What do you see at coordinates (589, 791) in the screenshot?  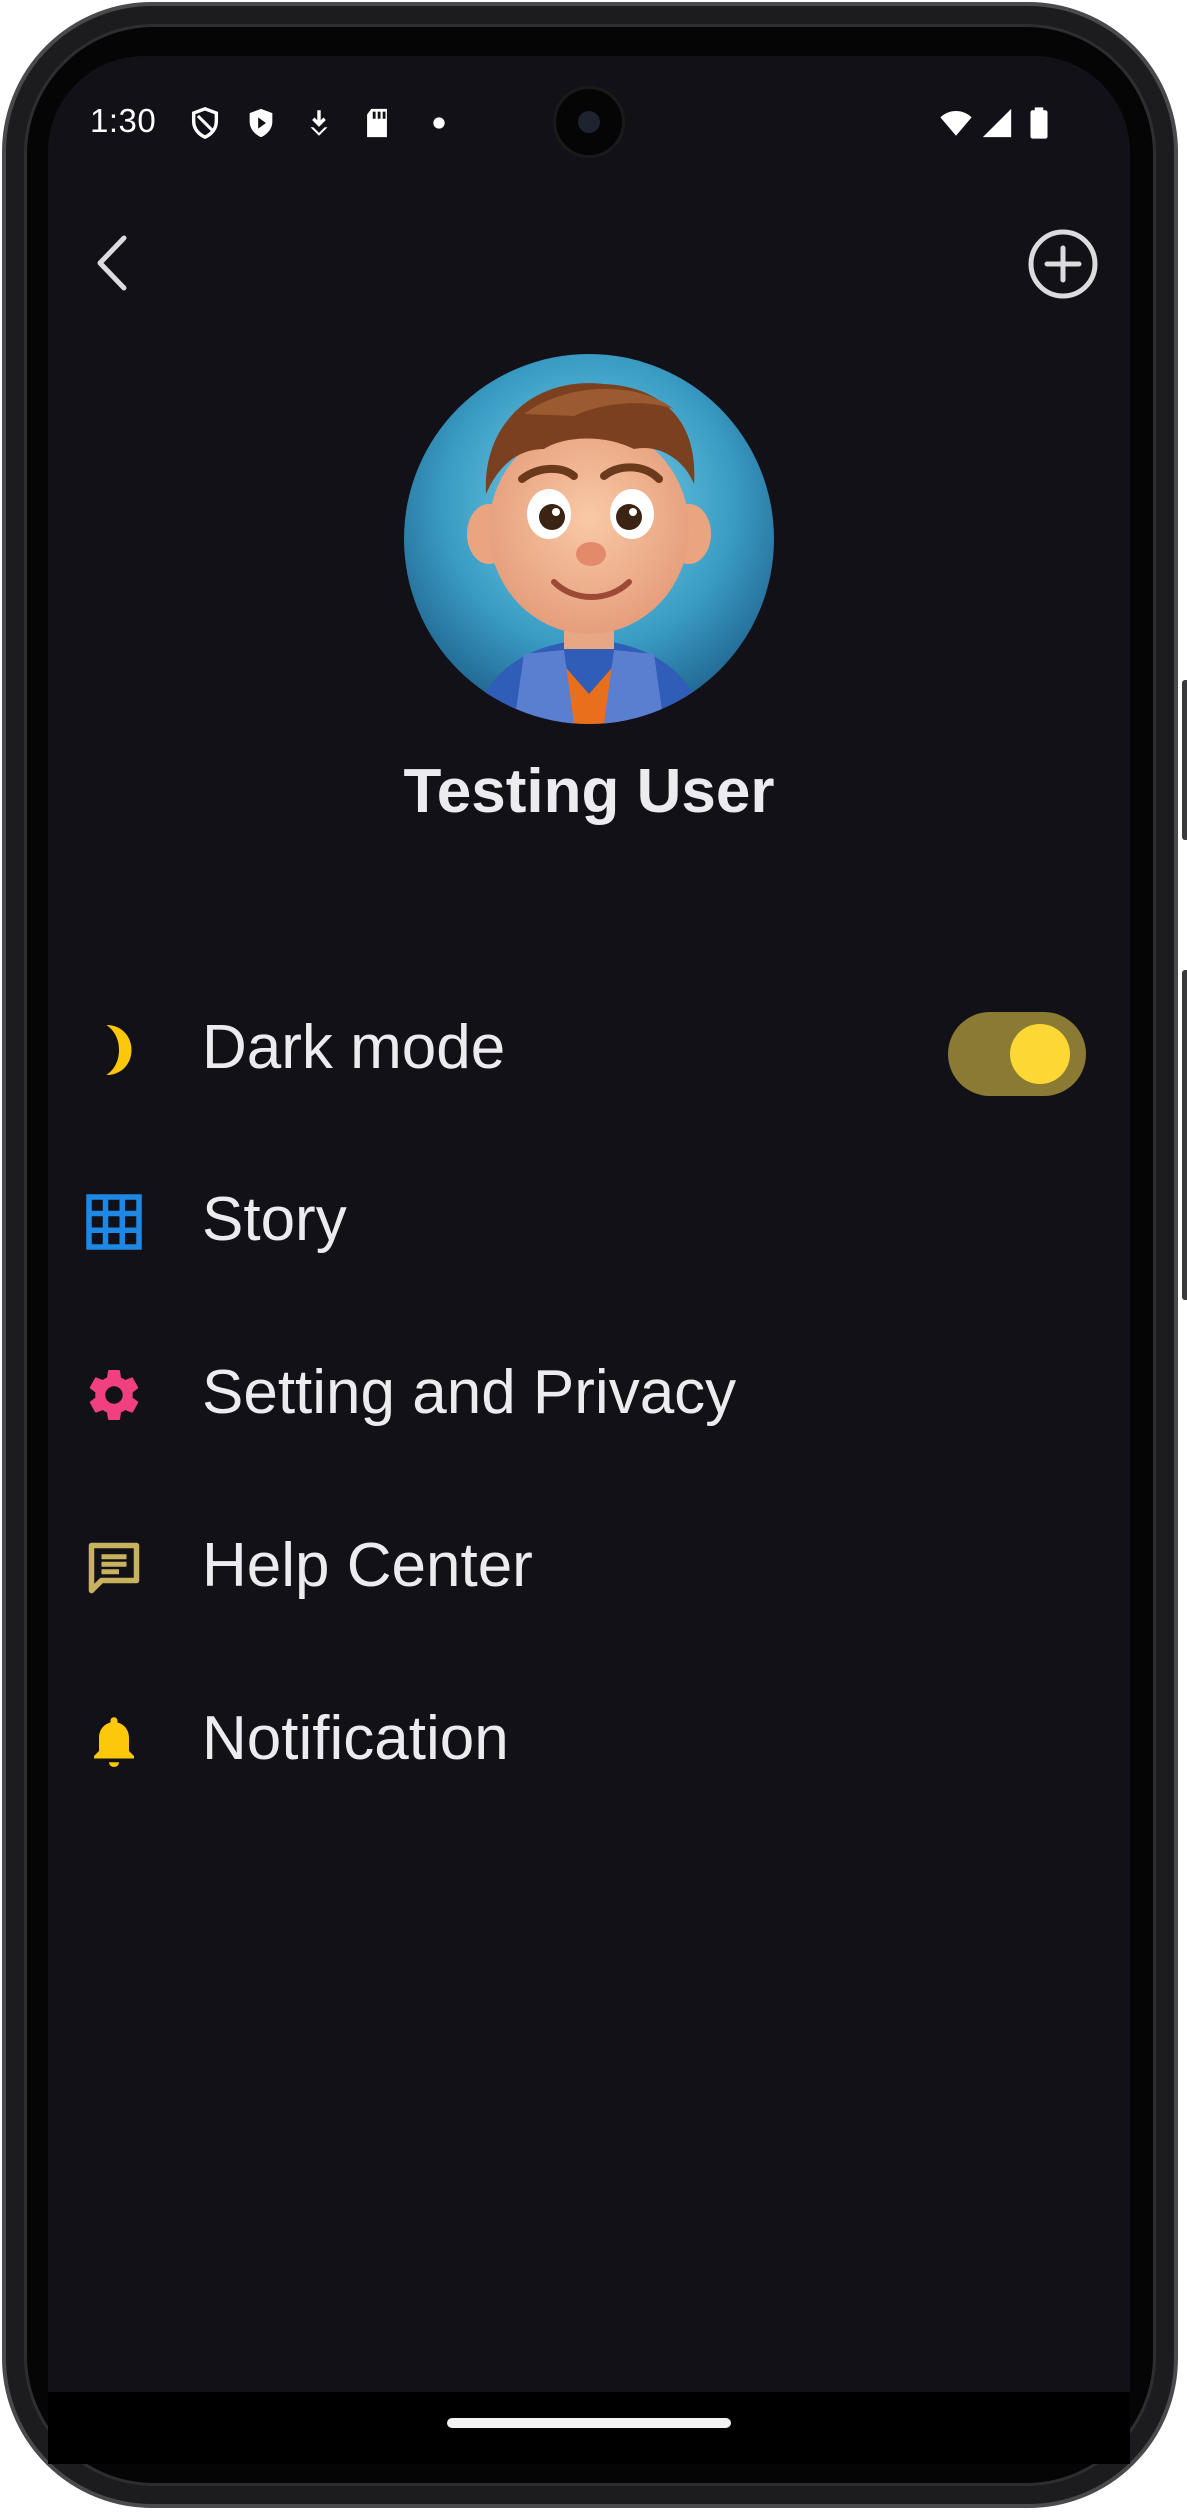 I see `profile-name: Testing User` at bounding box center [589, 791].